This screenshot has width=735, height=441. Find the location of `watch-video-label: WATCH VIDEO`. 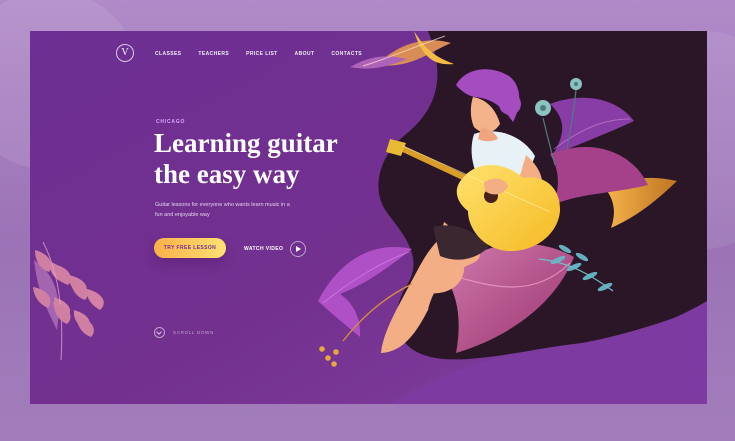

watch-video-label: WATCH VIDEO is located at coordinates (264, 249).